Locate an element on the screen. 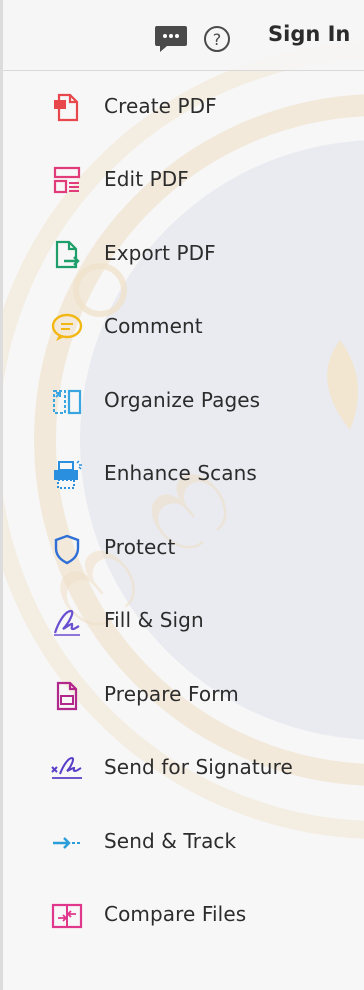  tool-edit-pdf: Edit PDF is located at coordinates (182, 181).